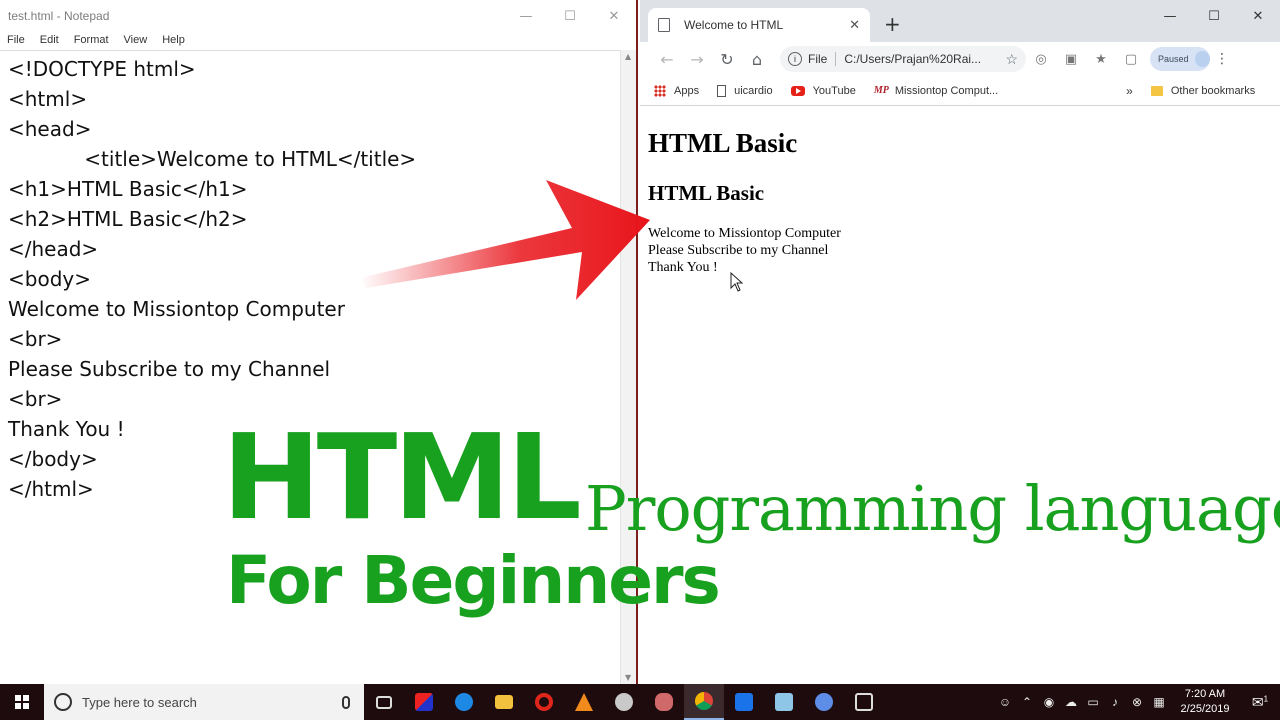  I want to click on vlc-icon, so click(584, 702).